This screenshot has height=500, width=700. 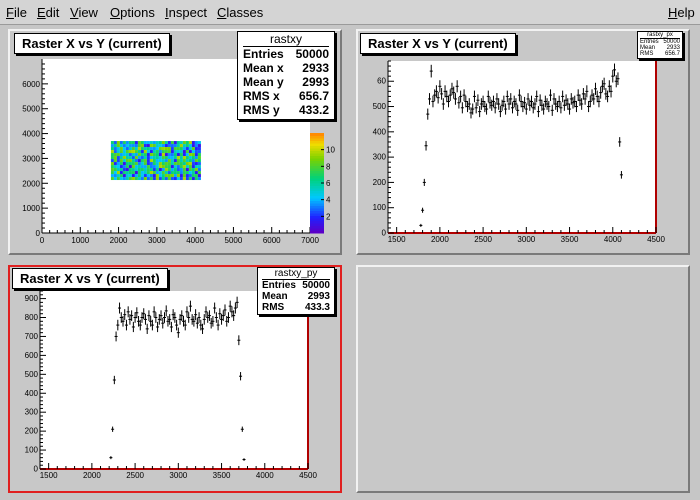 I want to click on y-tick-label: 100, so click(x=380, y=207).